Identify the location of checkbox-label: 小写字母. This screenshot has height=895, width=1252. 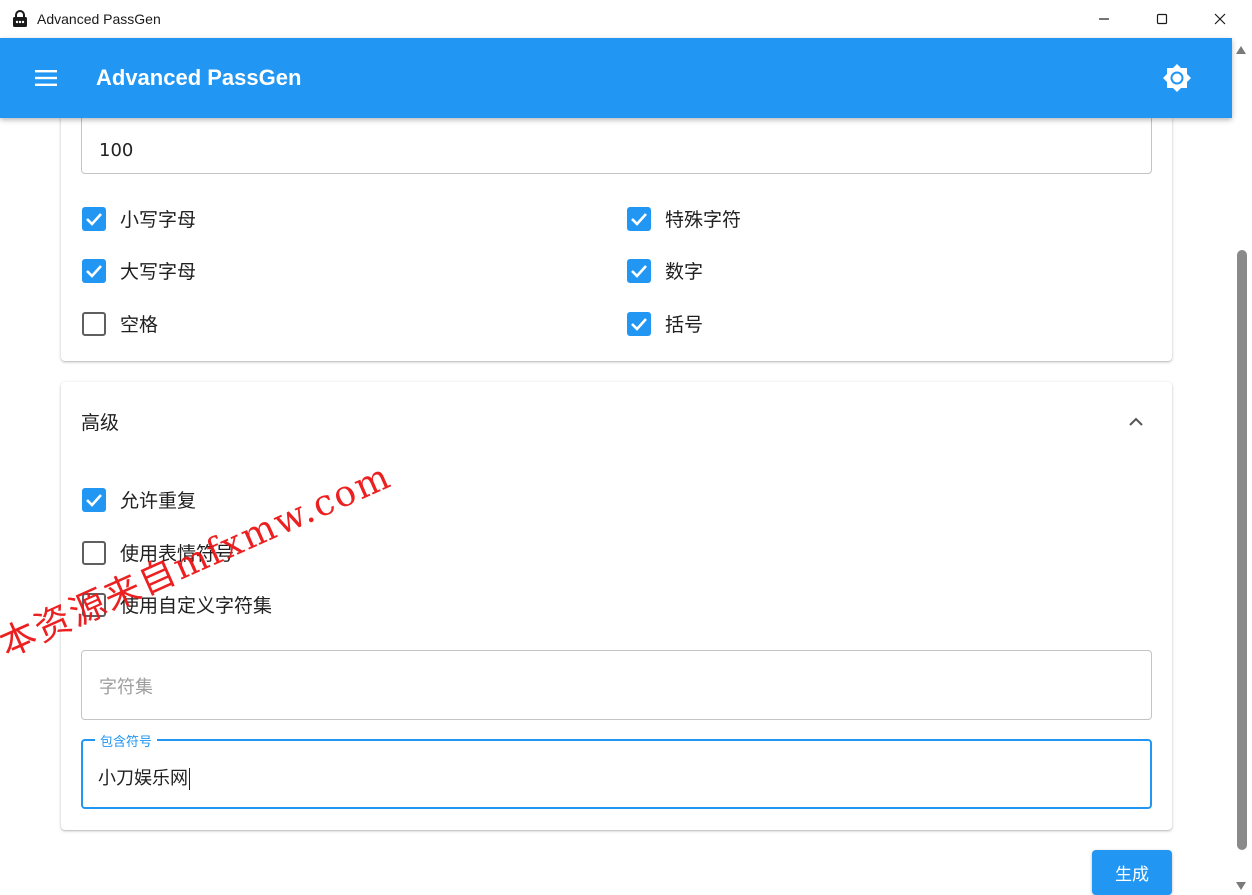
(158, 220).